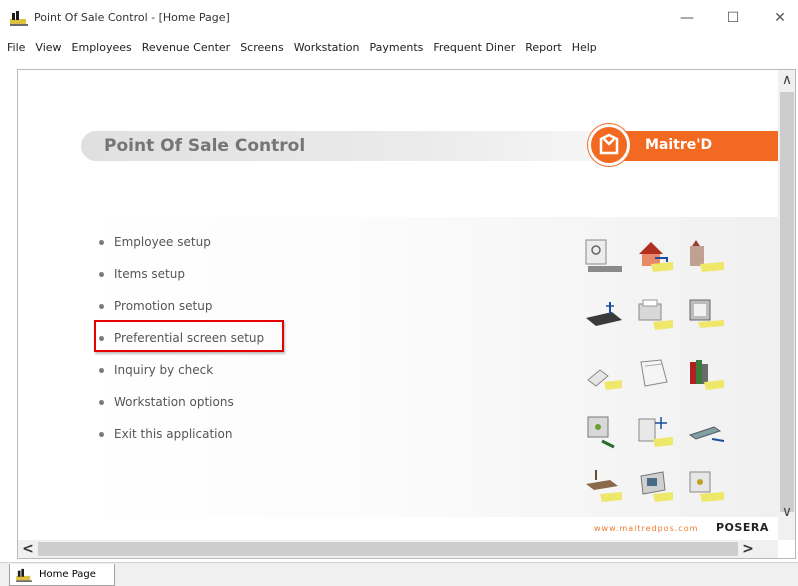  I want to click on terminal-icon, so click(604, 431).